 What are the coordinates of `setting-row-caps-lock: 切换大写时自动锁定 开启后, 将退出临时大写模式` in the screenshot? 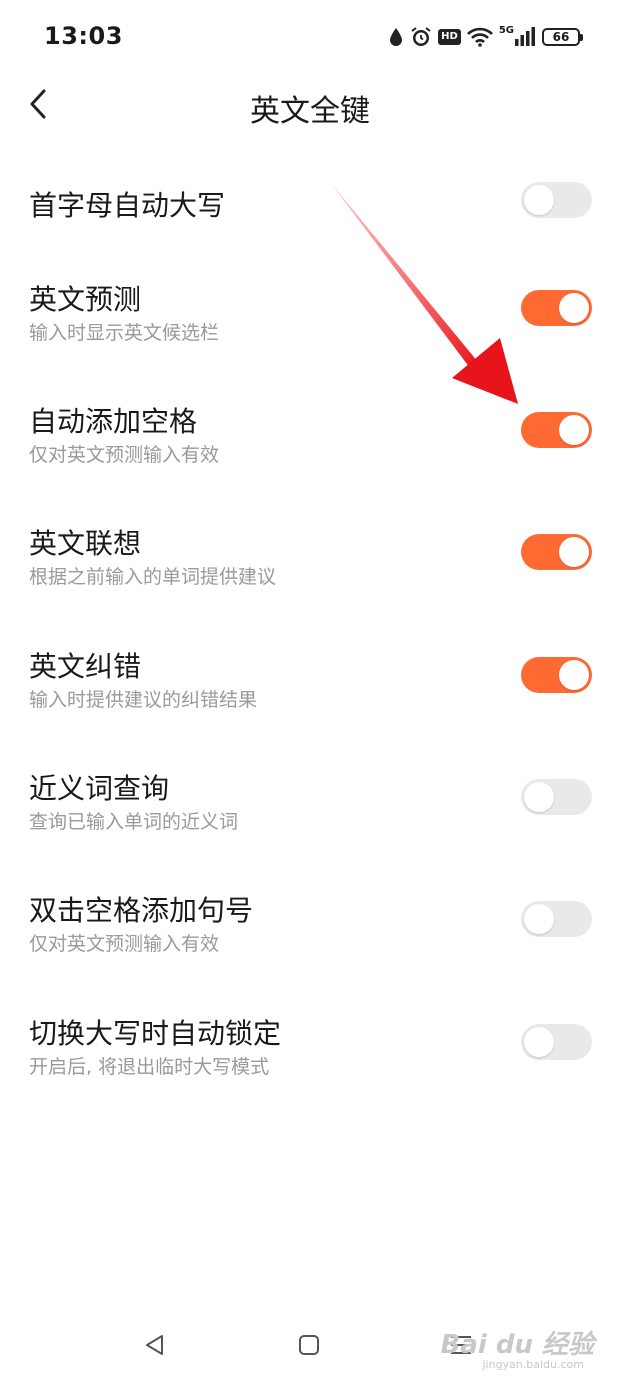 It's located at (310, 1044).